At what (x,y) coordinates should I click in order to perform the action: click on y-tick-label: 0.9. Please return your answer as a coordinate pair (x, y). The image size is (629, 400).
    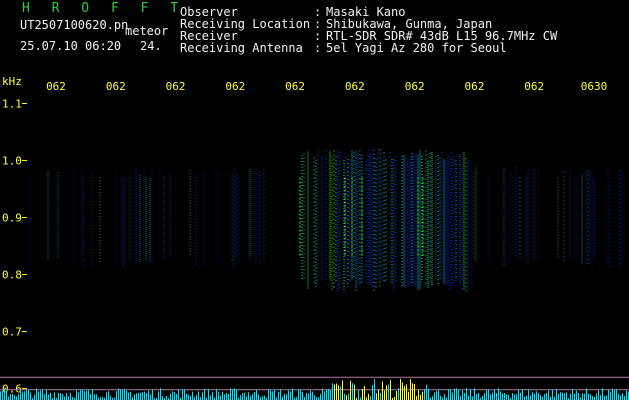
    Looking at the image, I should click on (12, 218).